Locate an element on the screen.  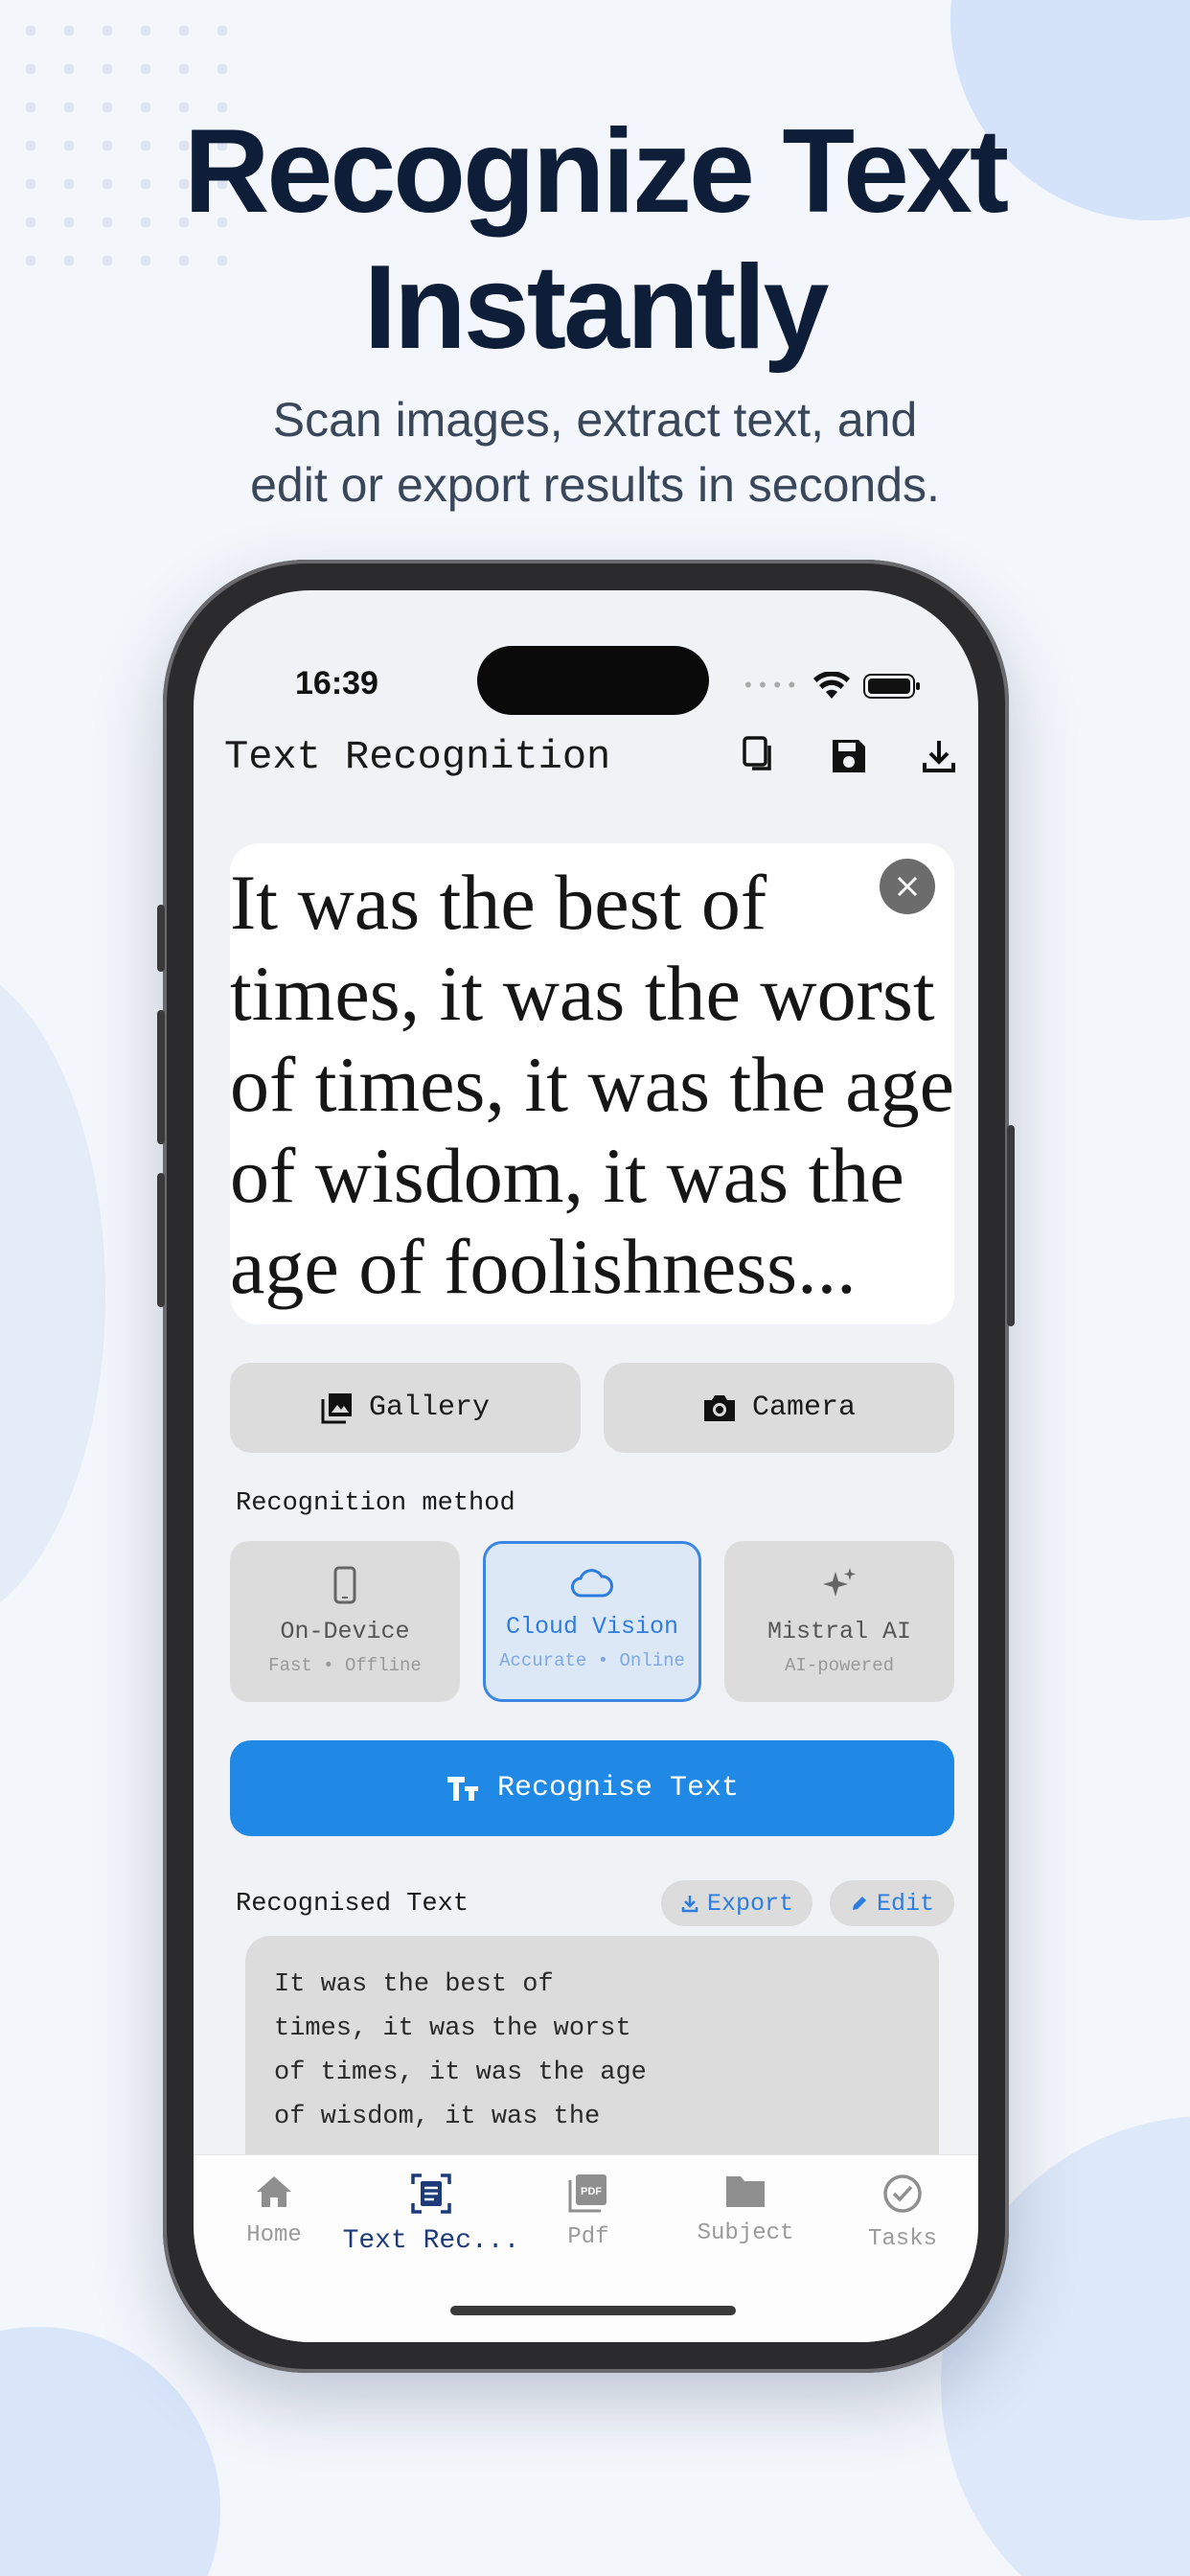
gallery-label: Gallery is located at coordinates (429, 1408).